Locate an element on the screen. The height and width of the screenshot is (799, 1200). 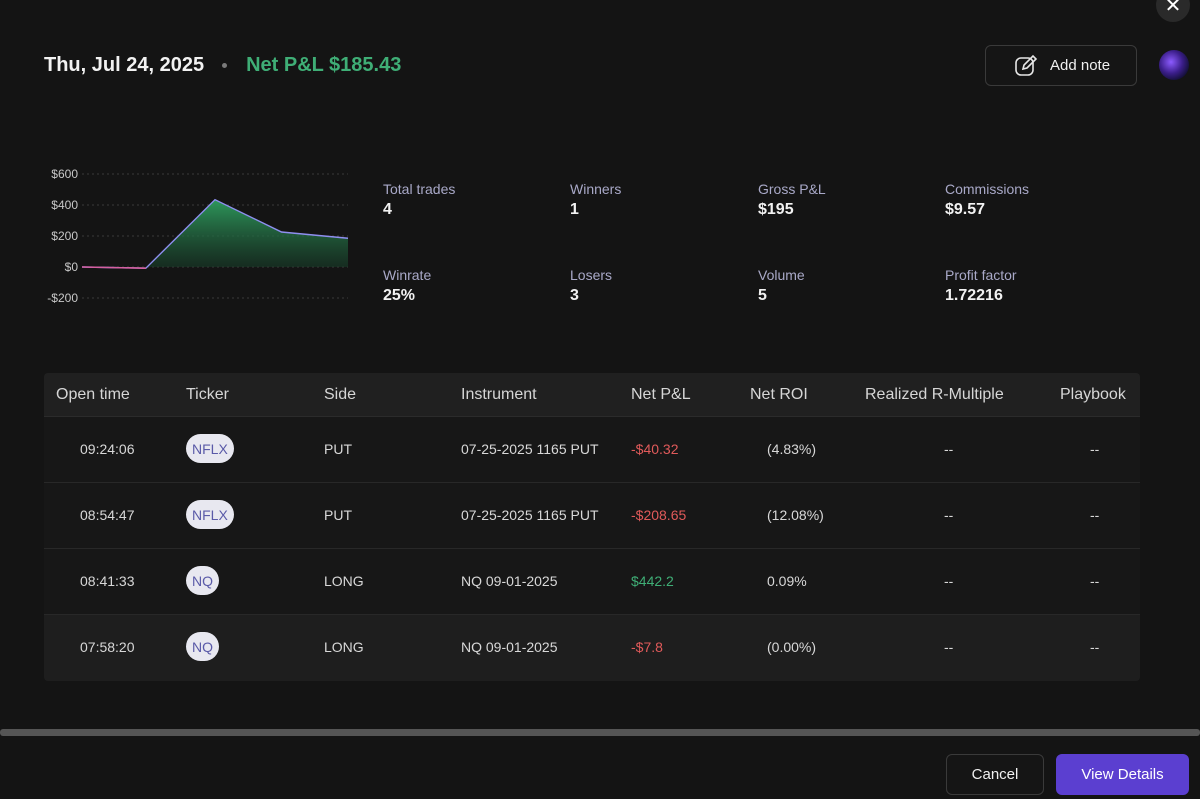
column-header-instrument: Instrument is located at coordinates (499, 395).